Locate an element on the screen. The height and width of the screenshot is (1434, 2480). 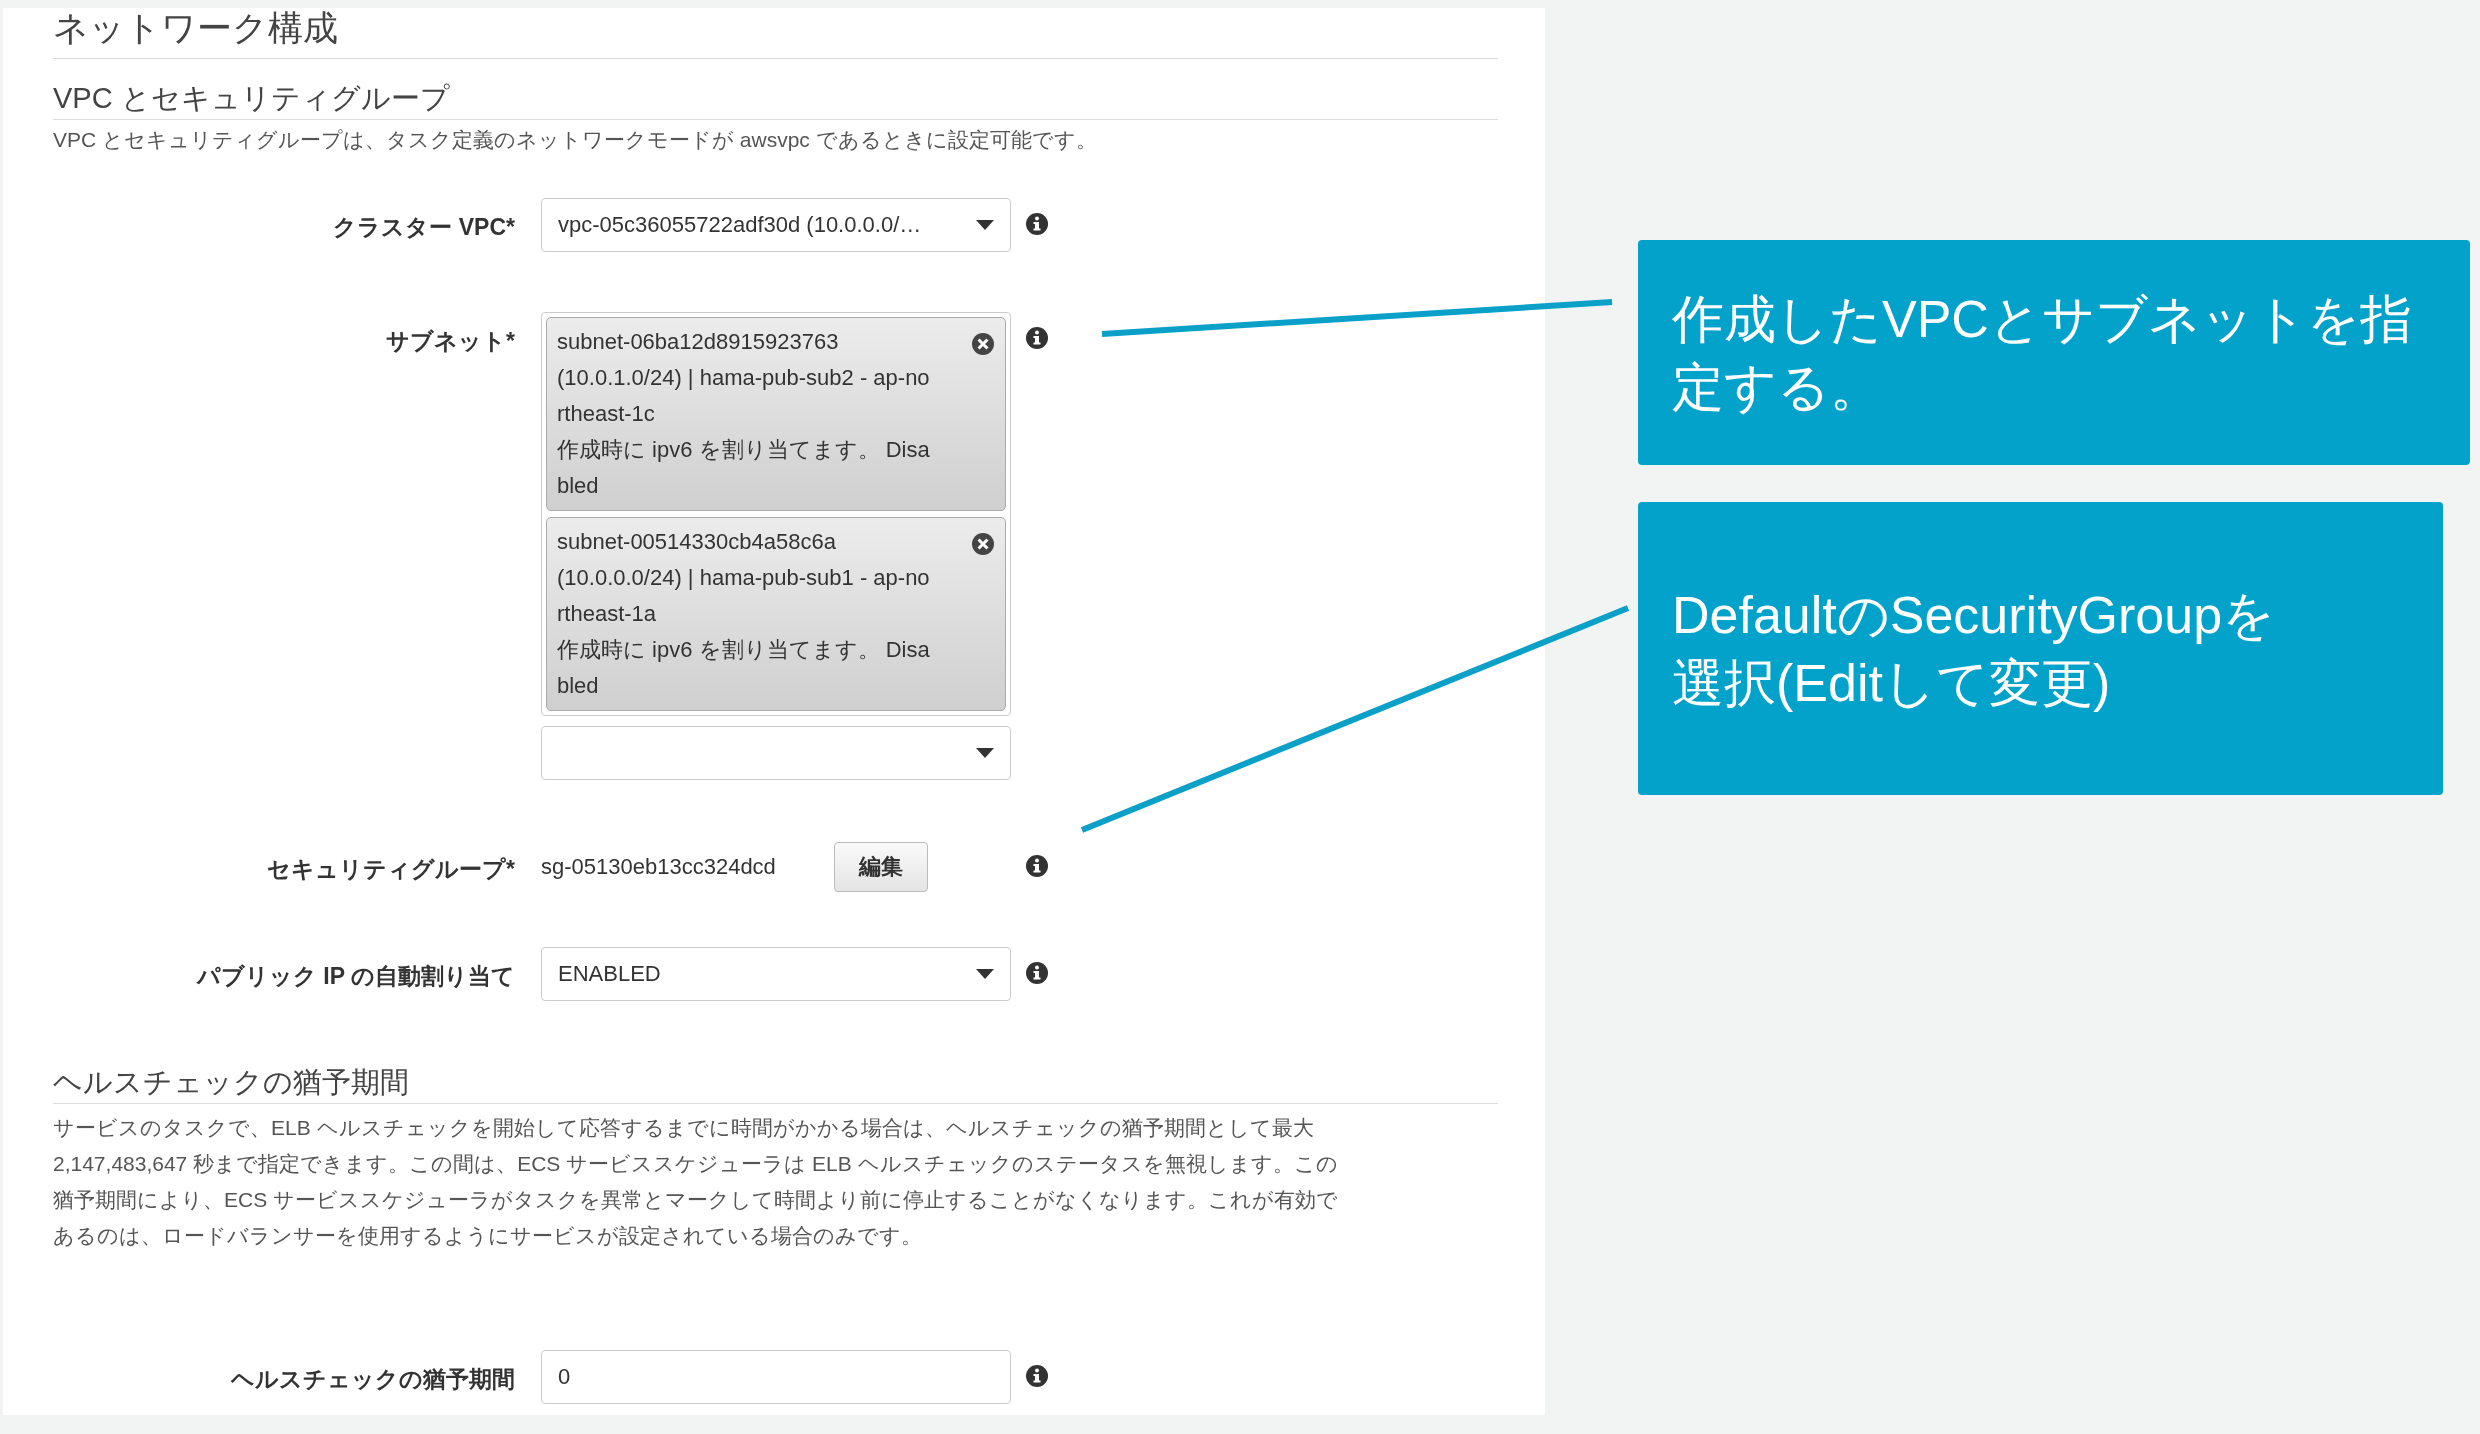
edit-button: 編集 is located at coordinates (881, 867).